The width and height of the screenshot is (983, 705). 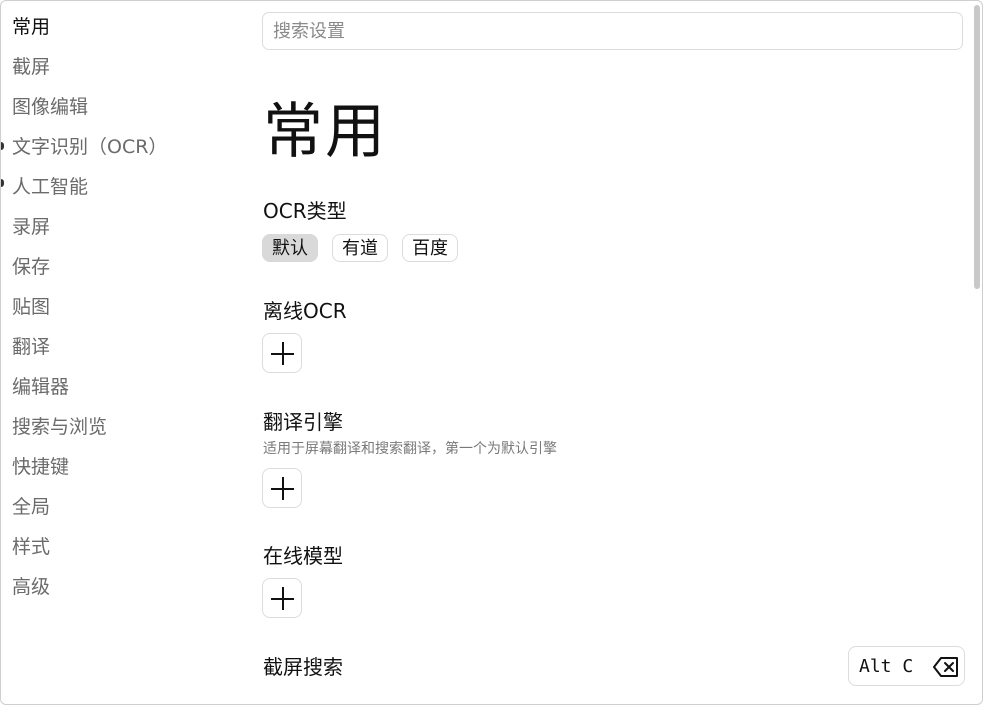 I want to click on add-online-model-button, so click(x=282, y=598).